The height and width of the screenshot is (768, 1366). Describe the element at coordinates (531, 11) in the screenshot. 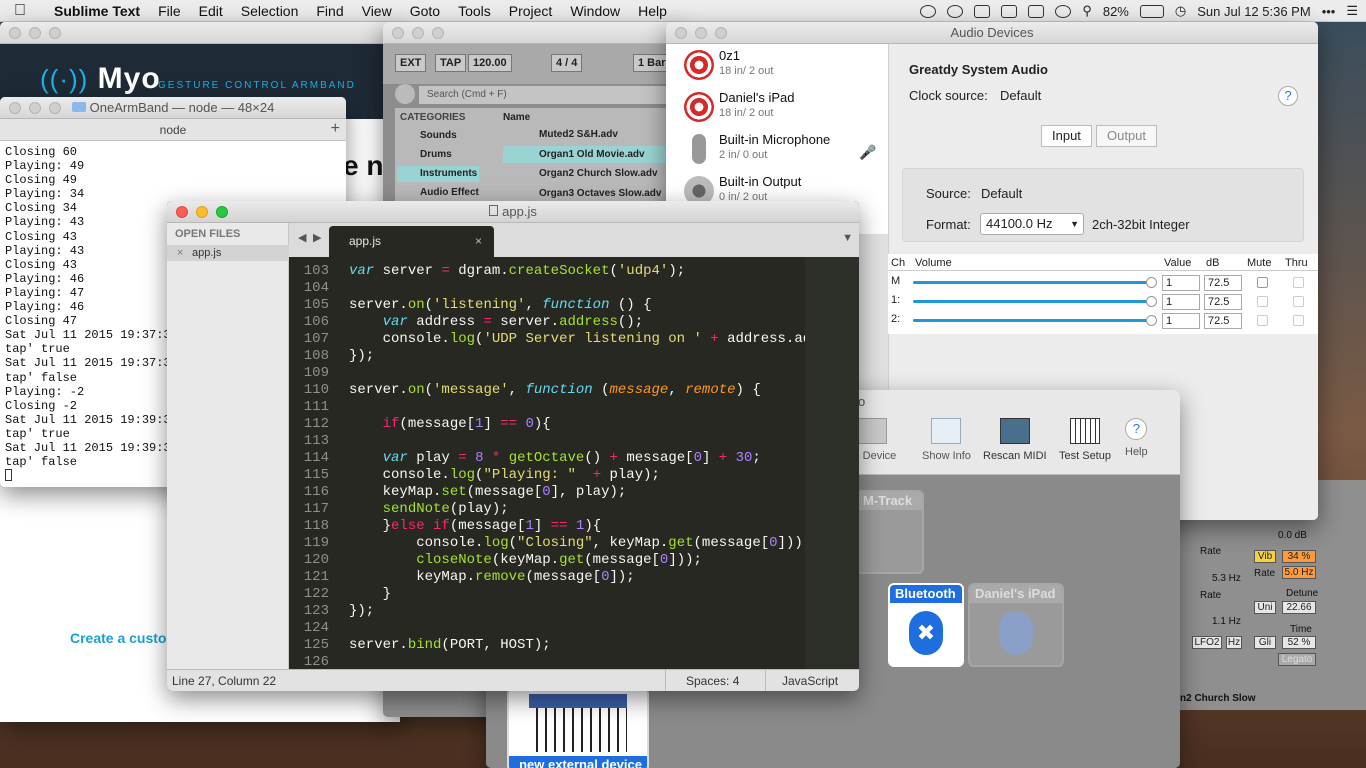

I see `menu-project: Project` at that location.